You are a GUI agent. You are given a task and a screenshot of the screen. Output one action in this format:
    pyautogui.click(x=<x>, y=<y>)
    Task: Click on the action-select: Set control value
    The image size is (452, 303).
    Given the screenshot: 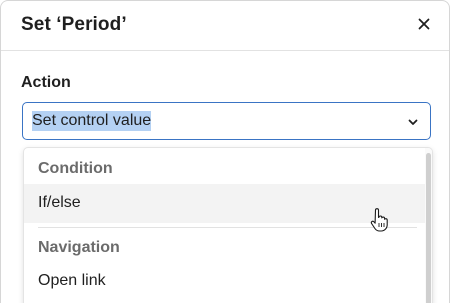 What is the action you would take?
    pyautogui.click(x=226, y=121)
    